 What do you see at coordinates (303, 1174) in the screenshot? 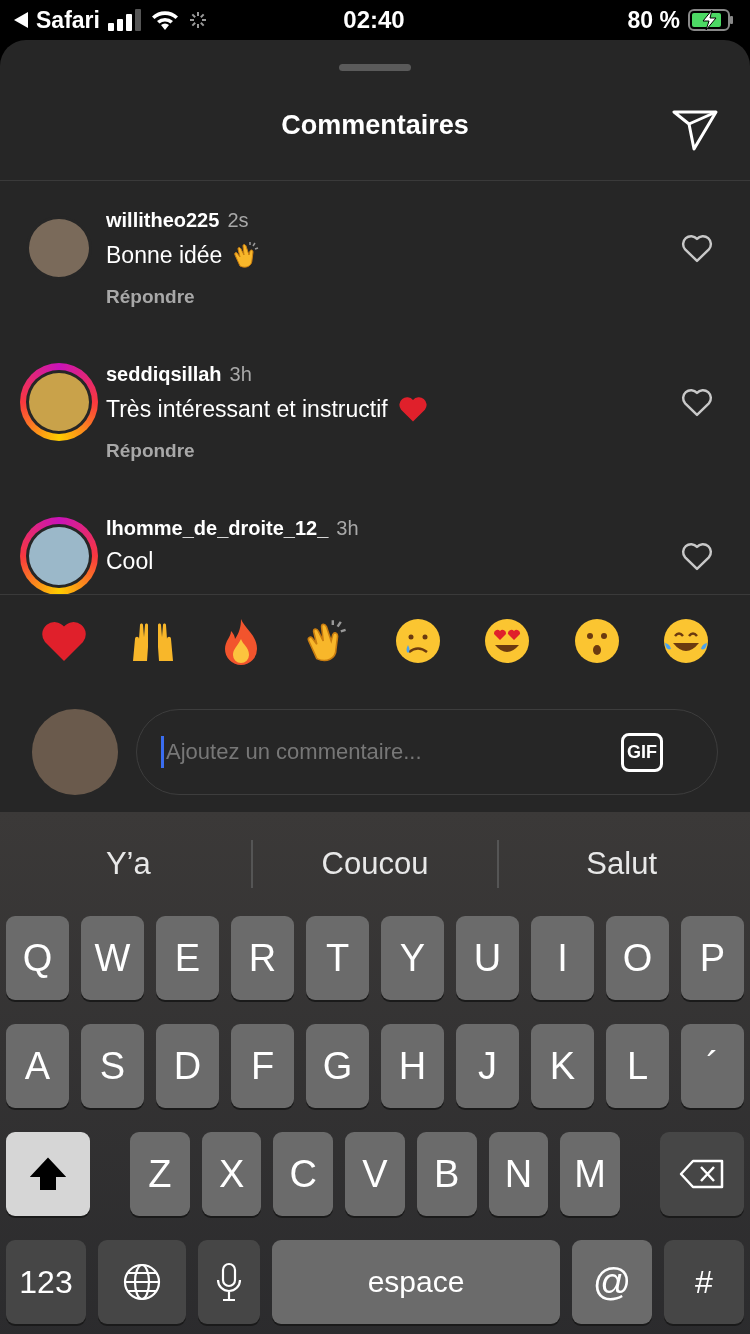
I see `keyboard-key: C` at bounding box center [303, 1174].